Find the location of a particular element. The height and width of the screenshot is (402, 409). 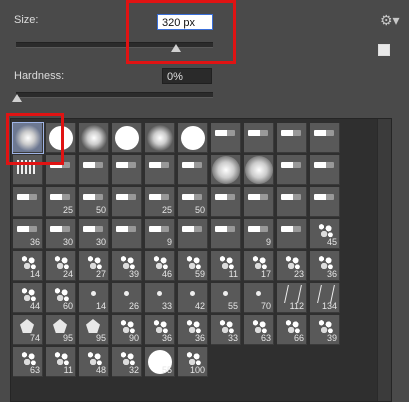

brush-preset-31: 30 is located at coordinates (61, 234).